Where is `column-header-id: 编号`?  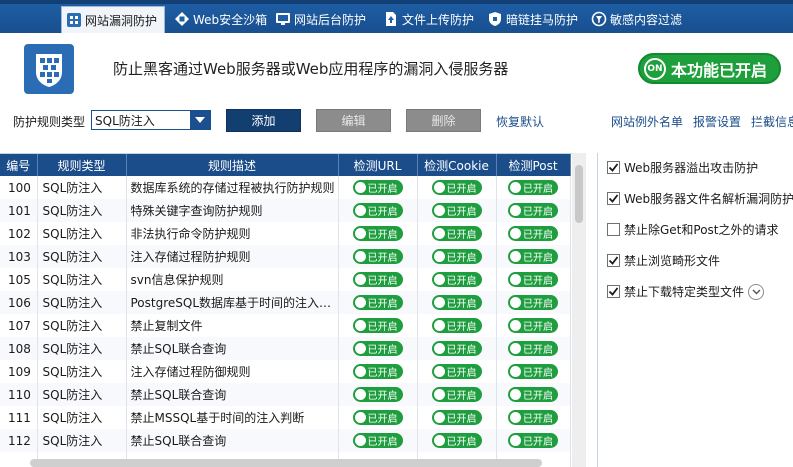
column-header-id: 编号 is located at coordinates (19, 165).